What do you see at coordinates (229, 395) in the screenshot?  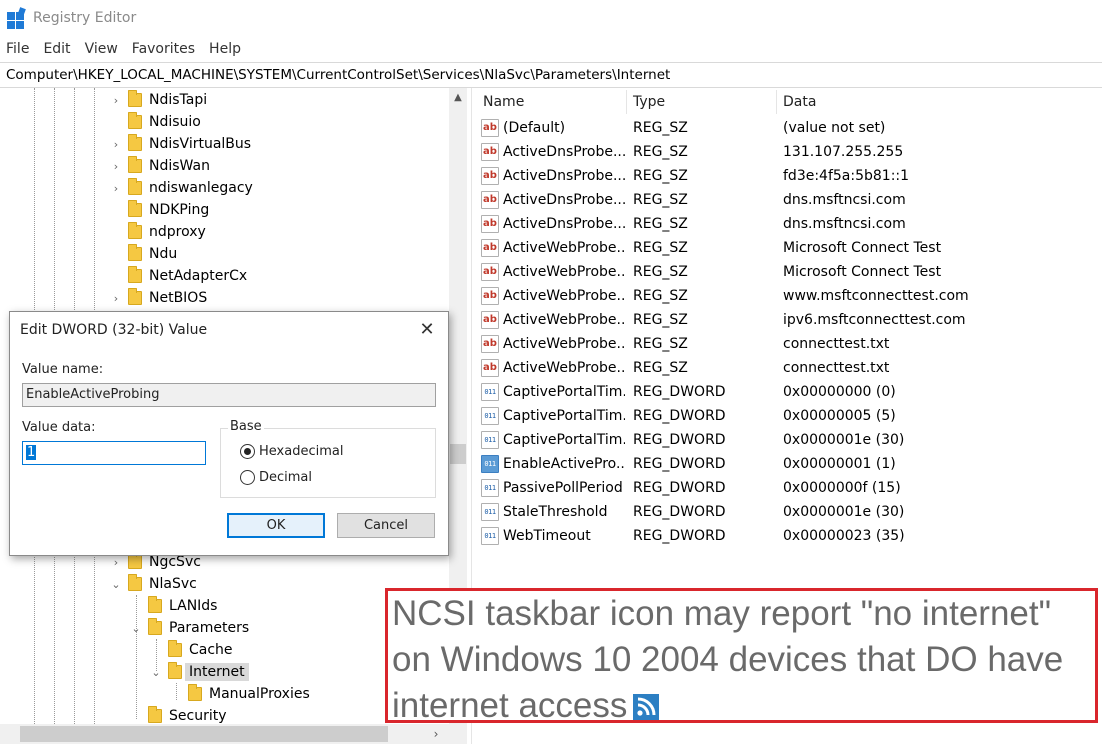 I see `value-name-field: EnableActiveProbing` at bounding box center [229, 395].